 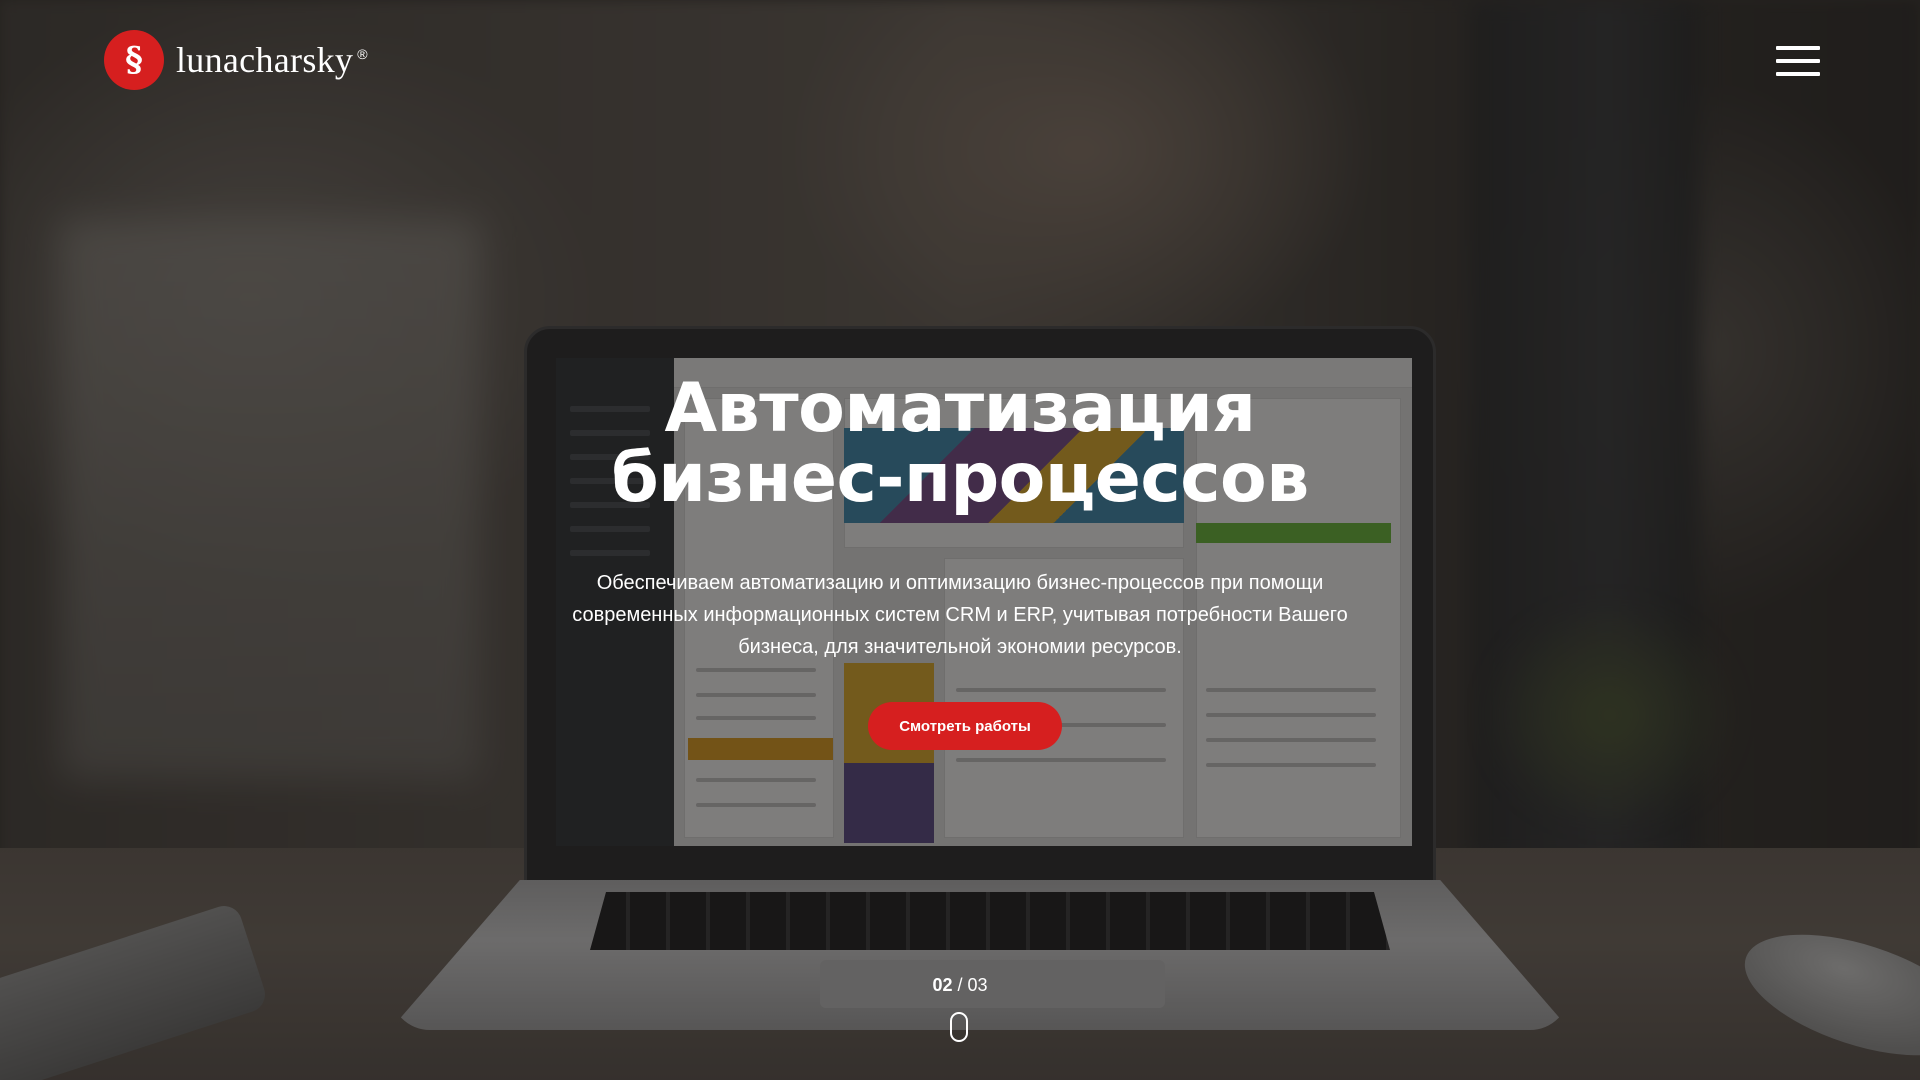 What do you see at coordinates (134, 60) in the screenshot?
I see `logo-icon: §` at bounding box center [134, 60].